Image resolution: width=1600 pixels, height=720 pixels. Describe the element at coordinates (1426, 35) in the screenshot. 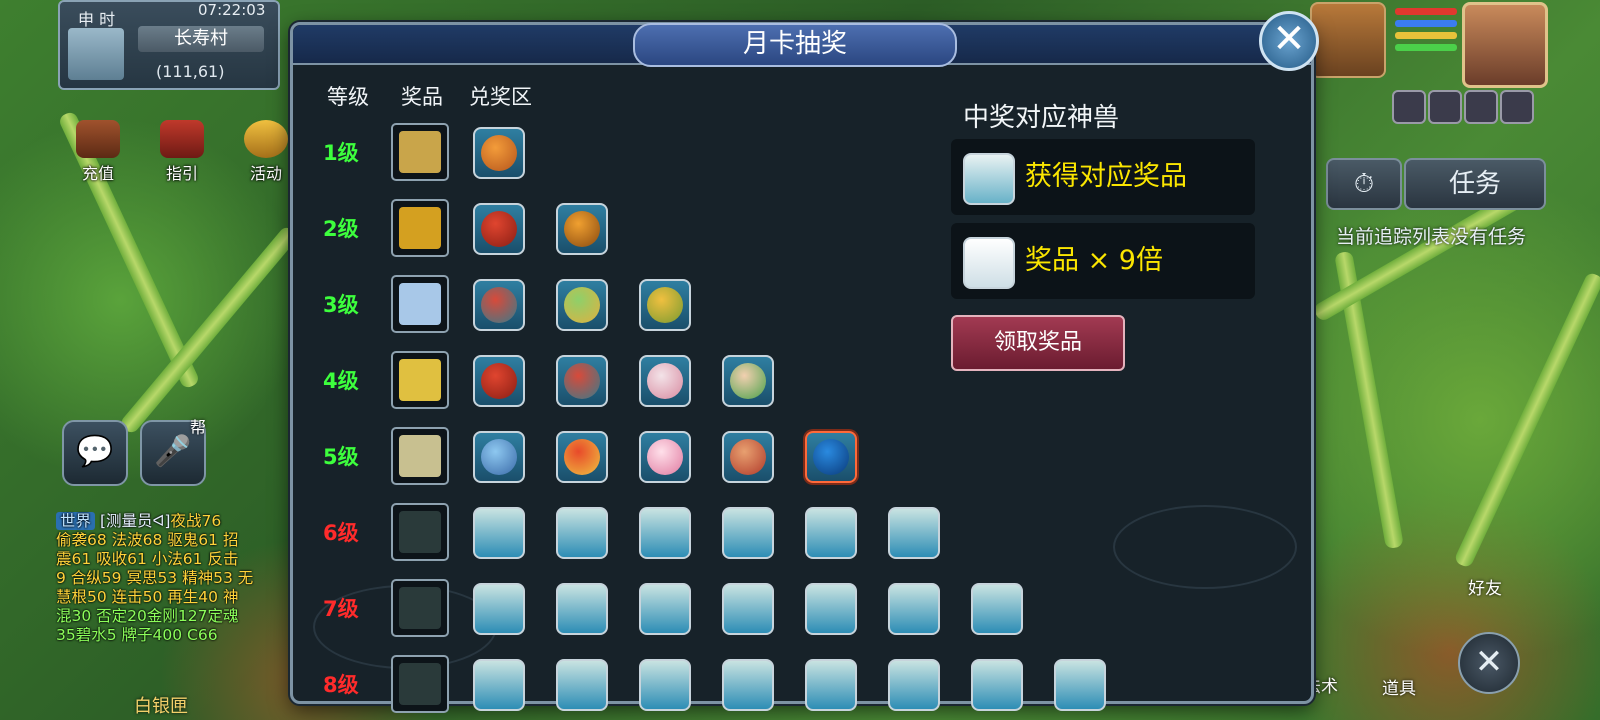

I see `sp-bar` at that location.